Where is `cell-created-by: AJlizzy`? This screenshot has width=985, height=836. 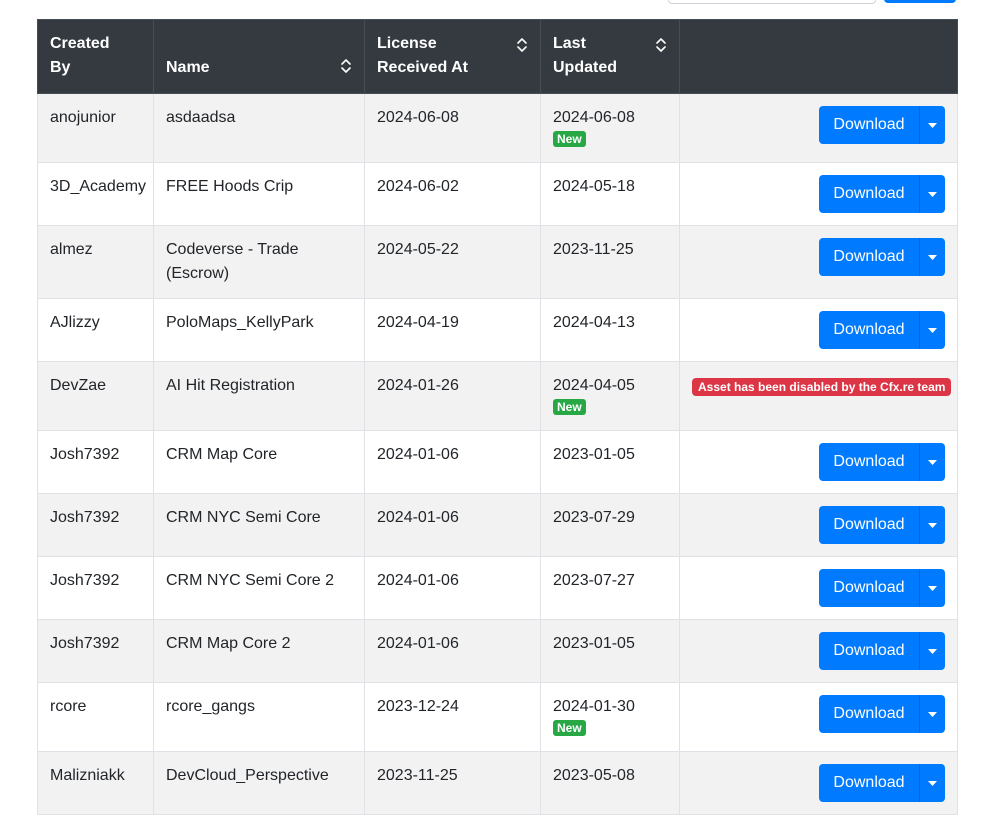 cell-created-by: AJlizzy is located at coordinates (95, 330).